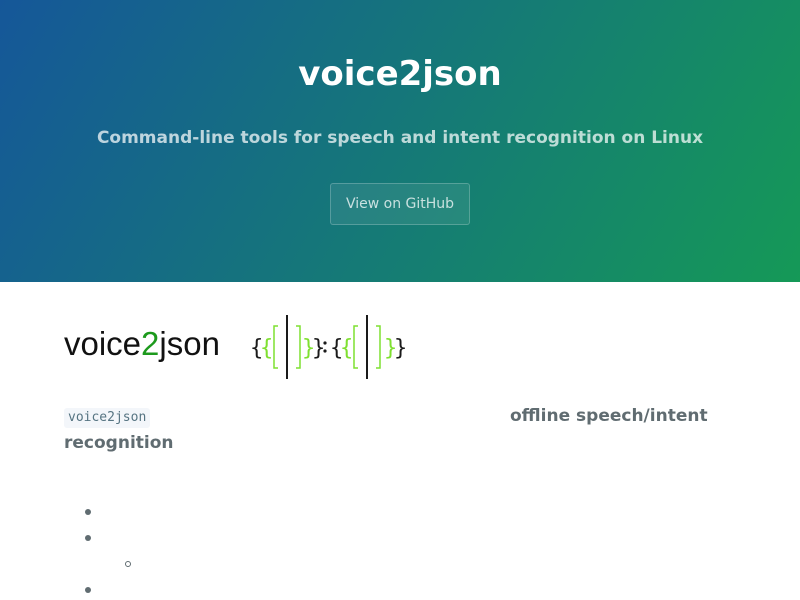  Describe the element at coordinates (150, 343) in the screenshot. I see `logo-text-accent: 2` at that location.